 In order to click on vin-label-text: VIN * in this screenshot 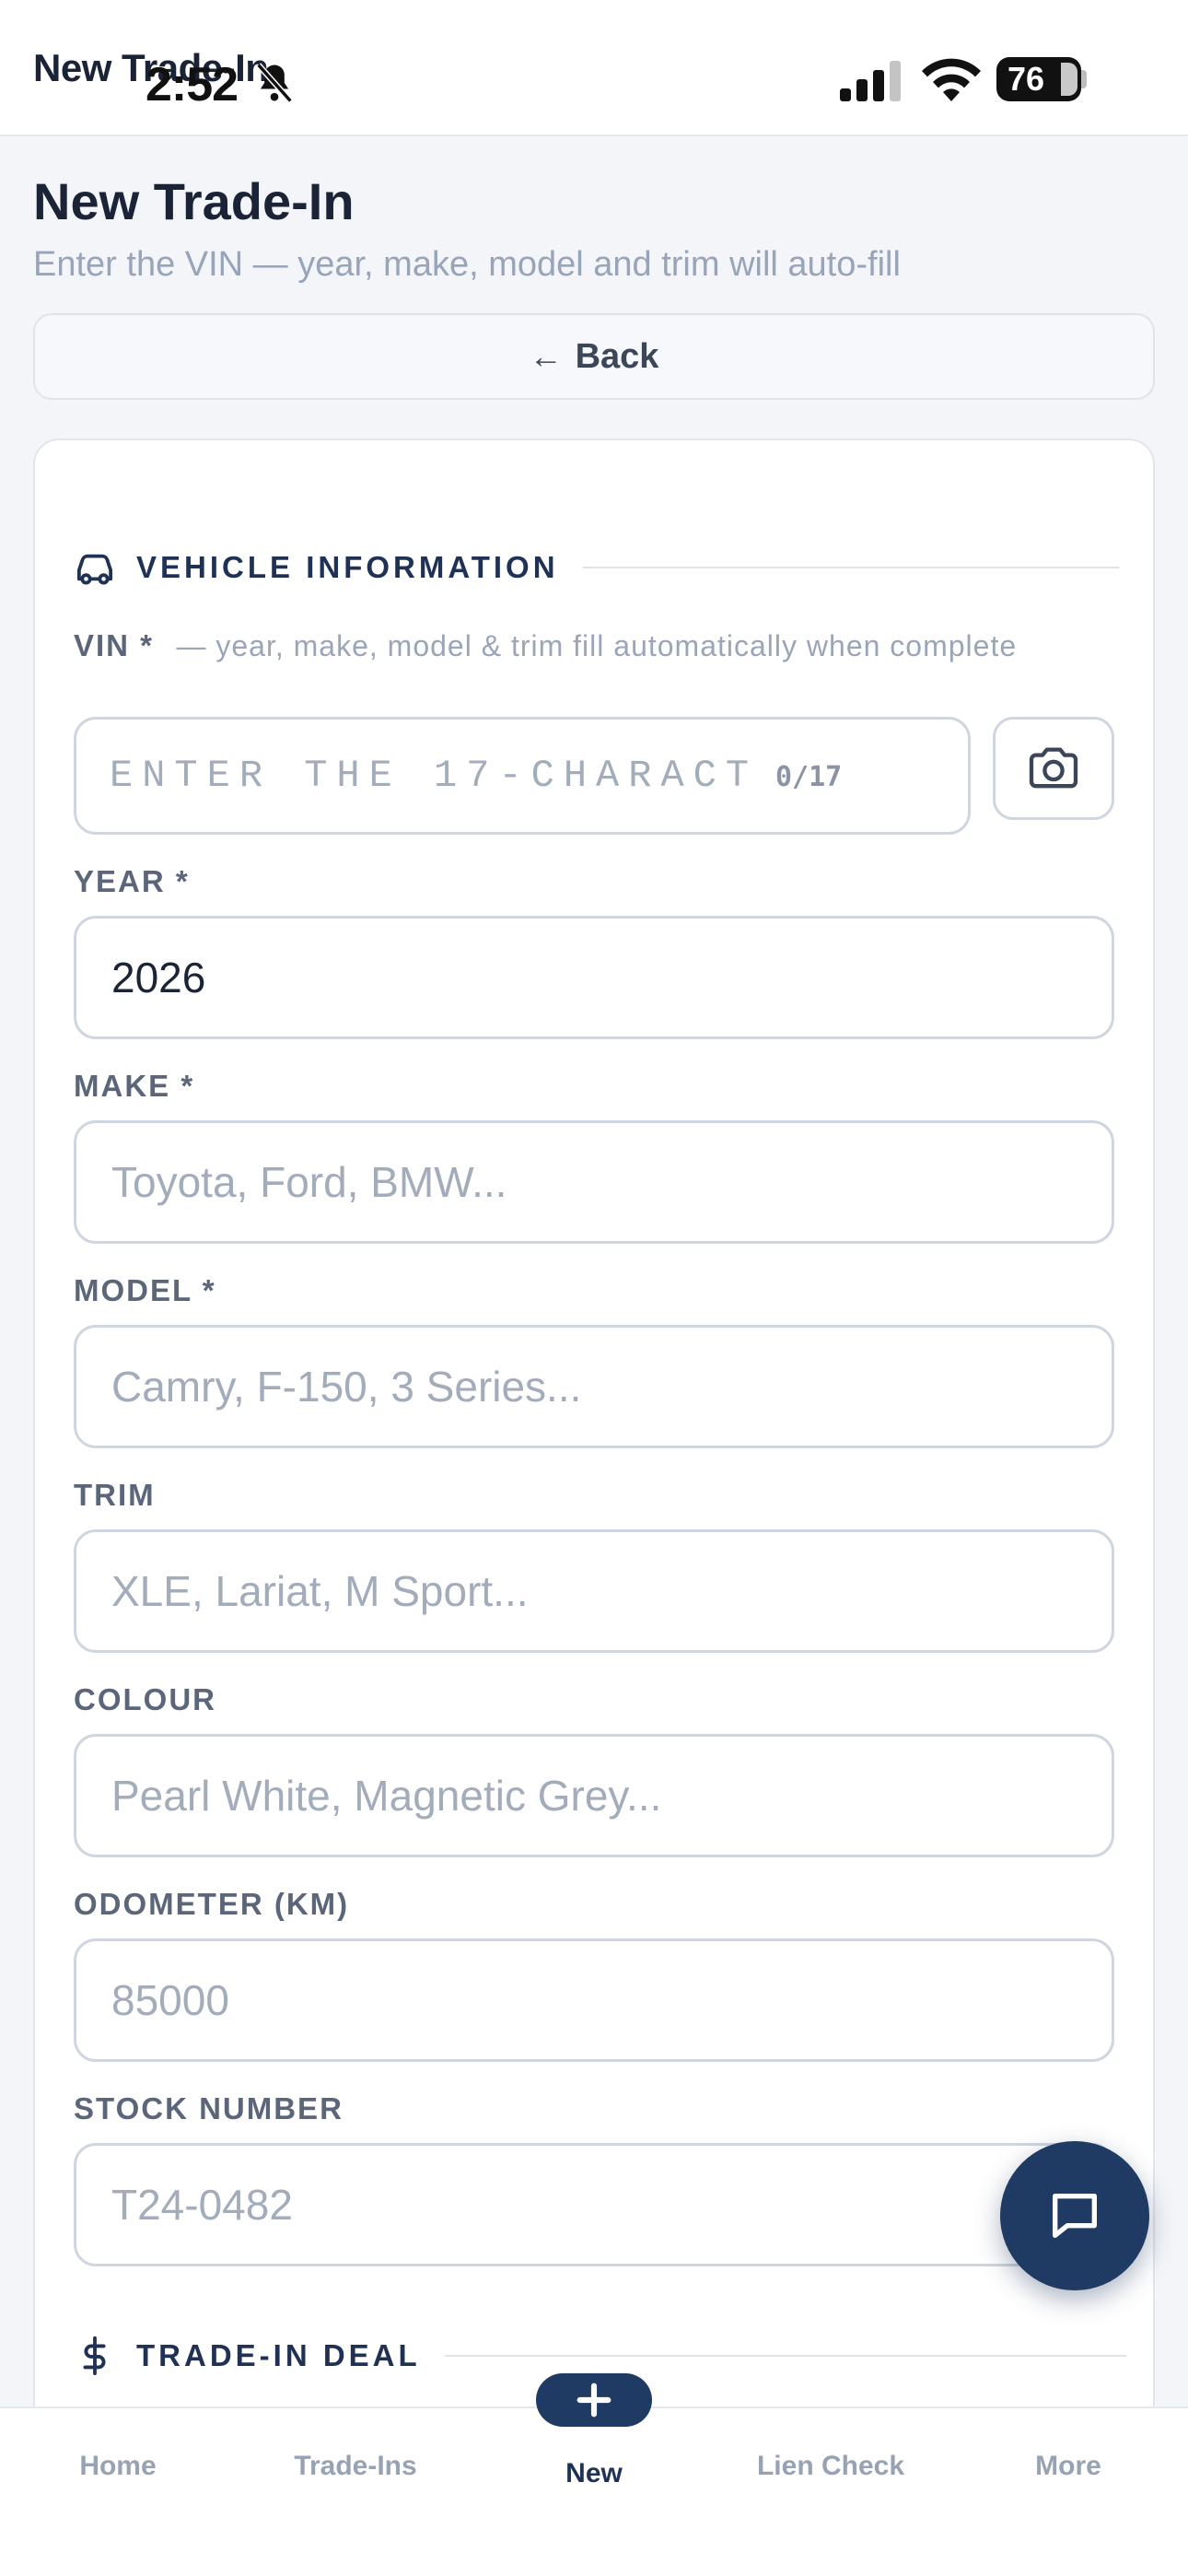, I will do `click(114, 645)`.